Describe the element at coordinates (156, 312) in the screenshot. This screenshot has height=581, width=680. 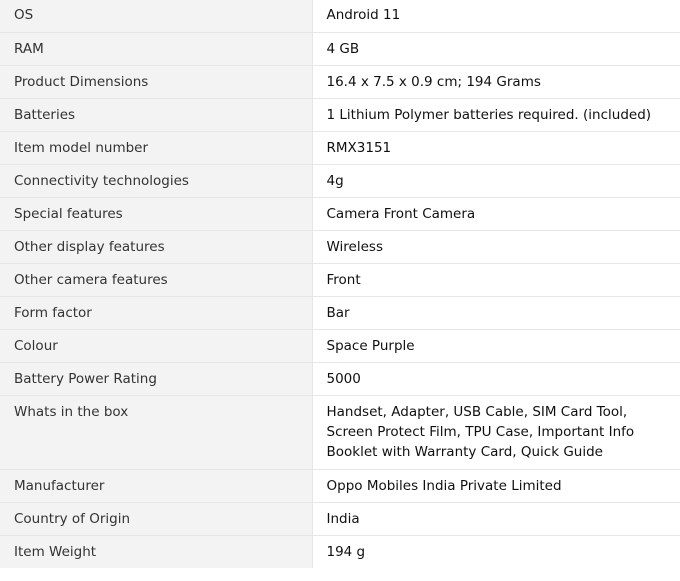
I see `spec-label: Form factor` at that location.